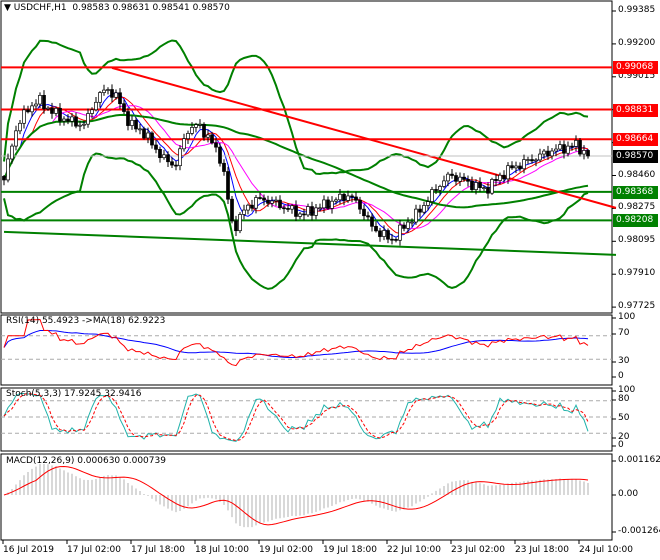 The width and height of the screenshot is (660, 560). Describe the element at coordinates (7, 8) in the screenshot. I see `collapse-triangle-icon: ▼` at that location.